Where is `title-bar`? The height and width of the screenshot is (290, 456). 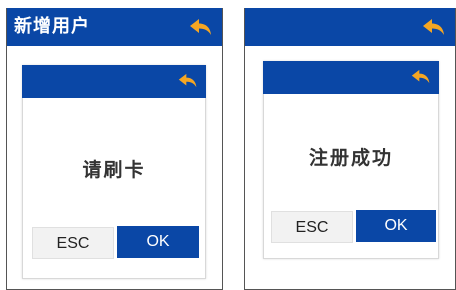 title-bar is located at coordinates (350, 27).